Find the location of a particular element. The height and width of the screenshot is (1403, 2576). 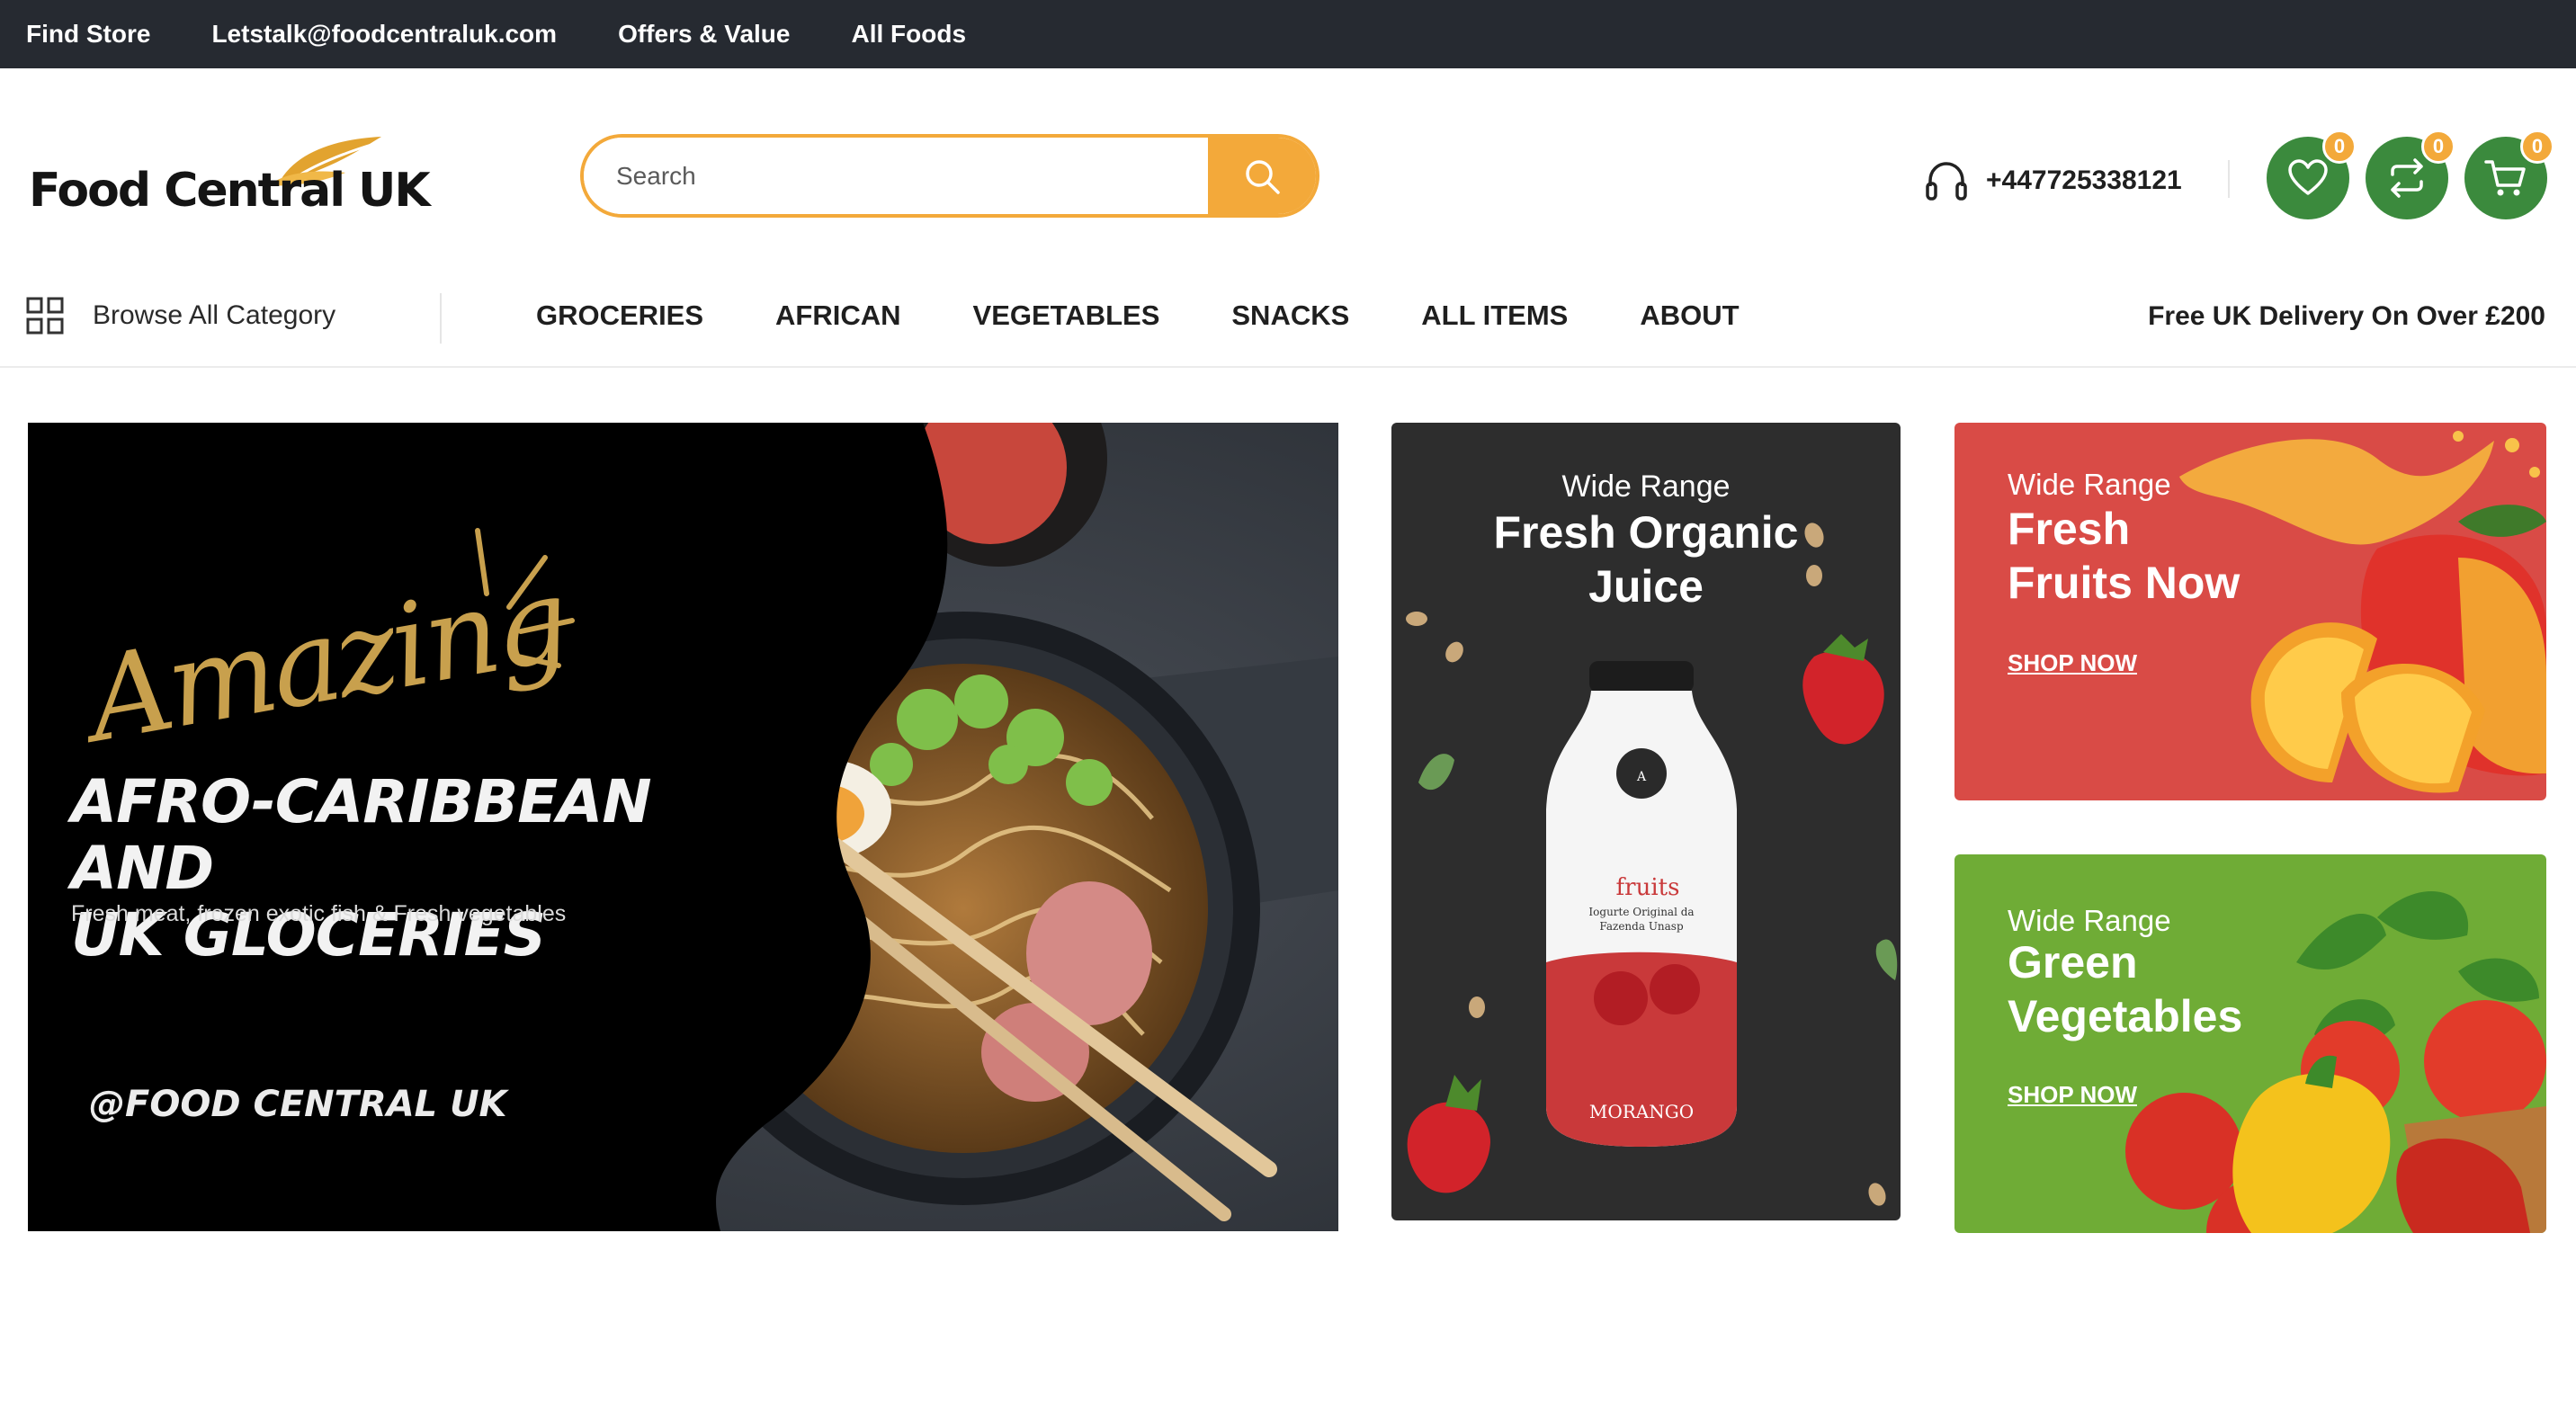

fruits-title-line2: Fruits Now is located at coordinates (2124, 583).